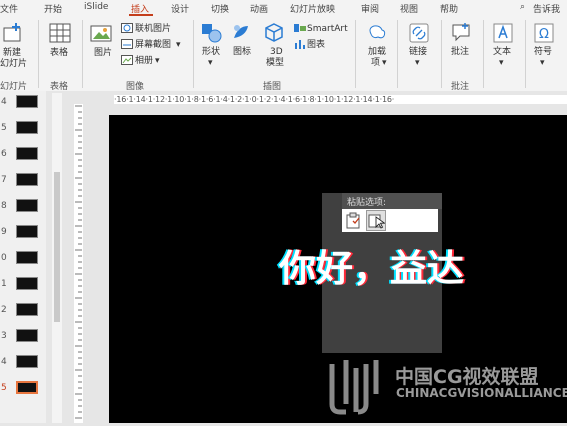 This screenshot has height=426, width=567. I want to click on thumbnail-number: 2, so click(4, 310).